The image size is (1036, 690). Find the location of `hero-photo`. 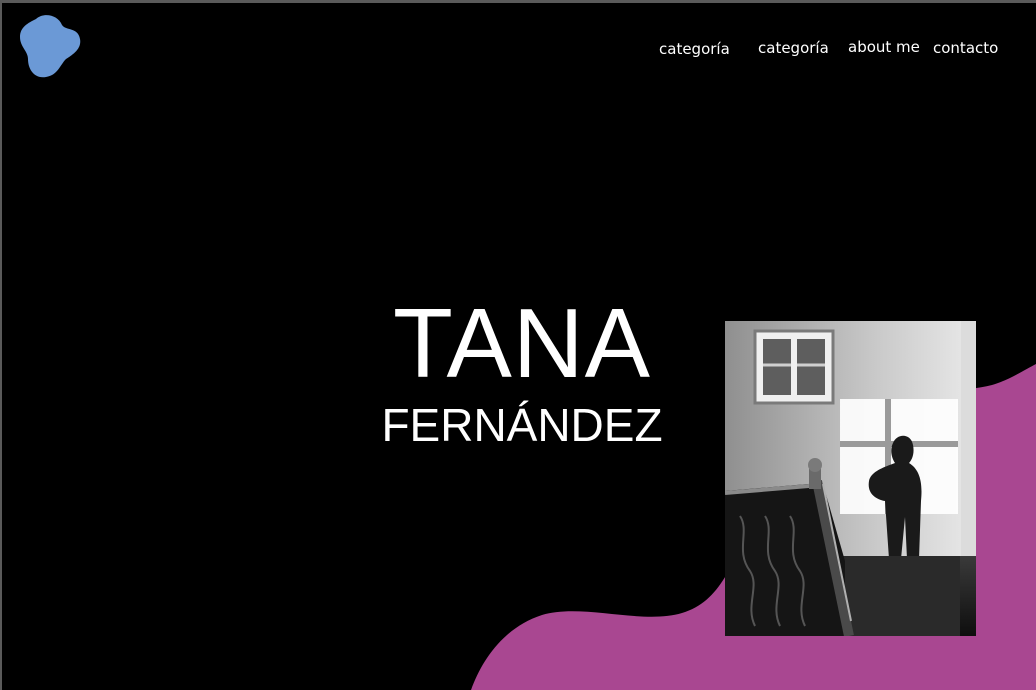

hero-photo is located at coordinates (850, 478).